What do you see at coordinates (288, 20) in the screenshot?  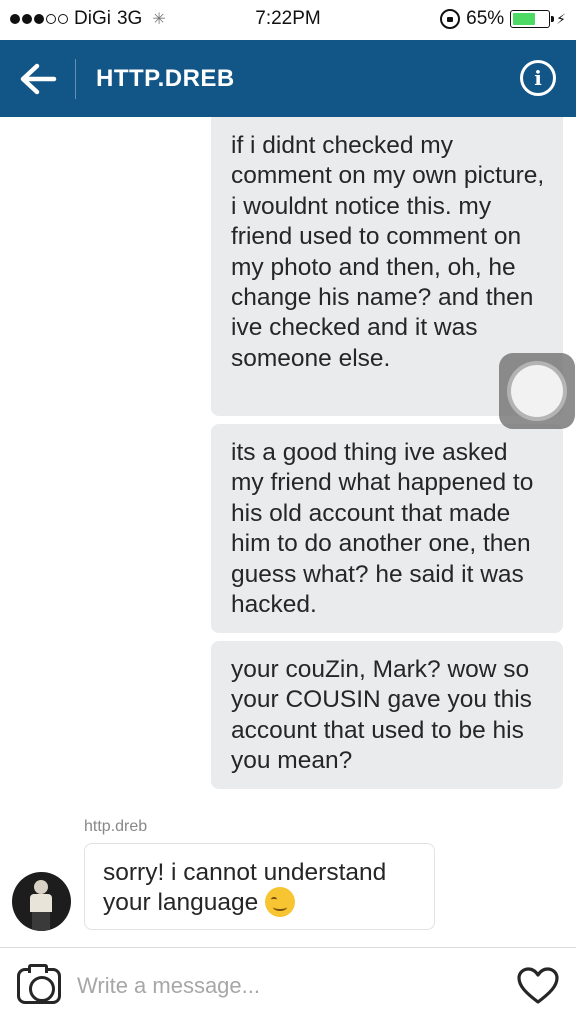 I see `status-bar: DiGi 3G ✳ 7:22PM 65% ⚡` at bounding box center [288, 20].